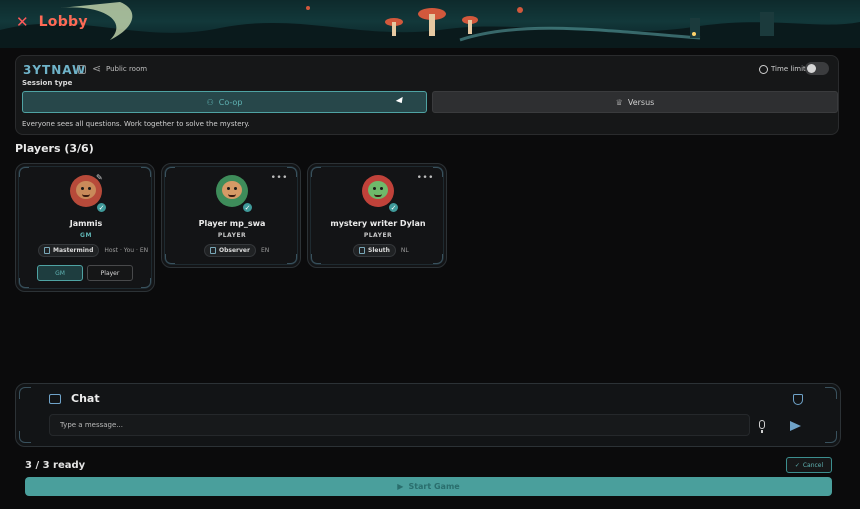 The width and height of the screenshot is (860, 509). Describe the element at coordinates (127, 69) in the screenshot. I see `room-visibility: Public room` at that location.